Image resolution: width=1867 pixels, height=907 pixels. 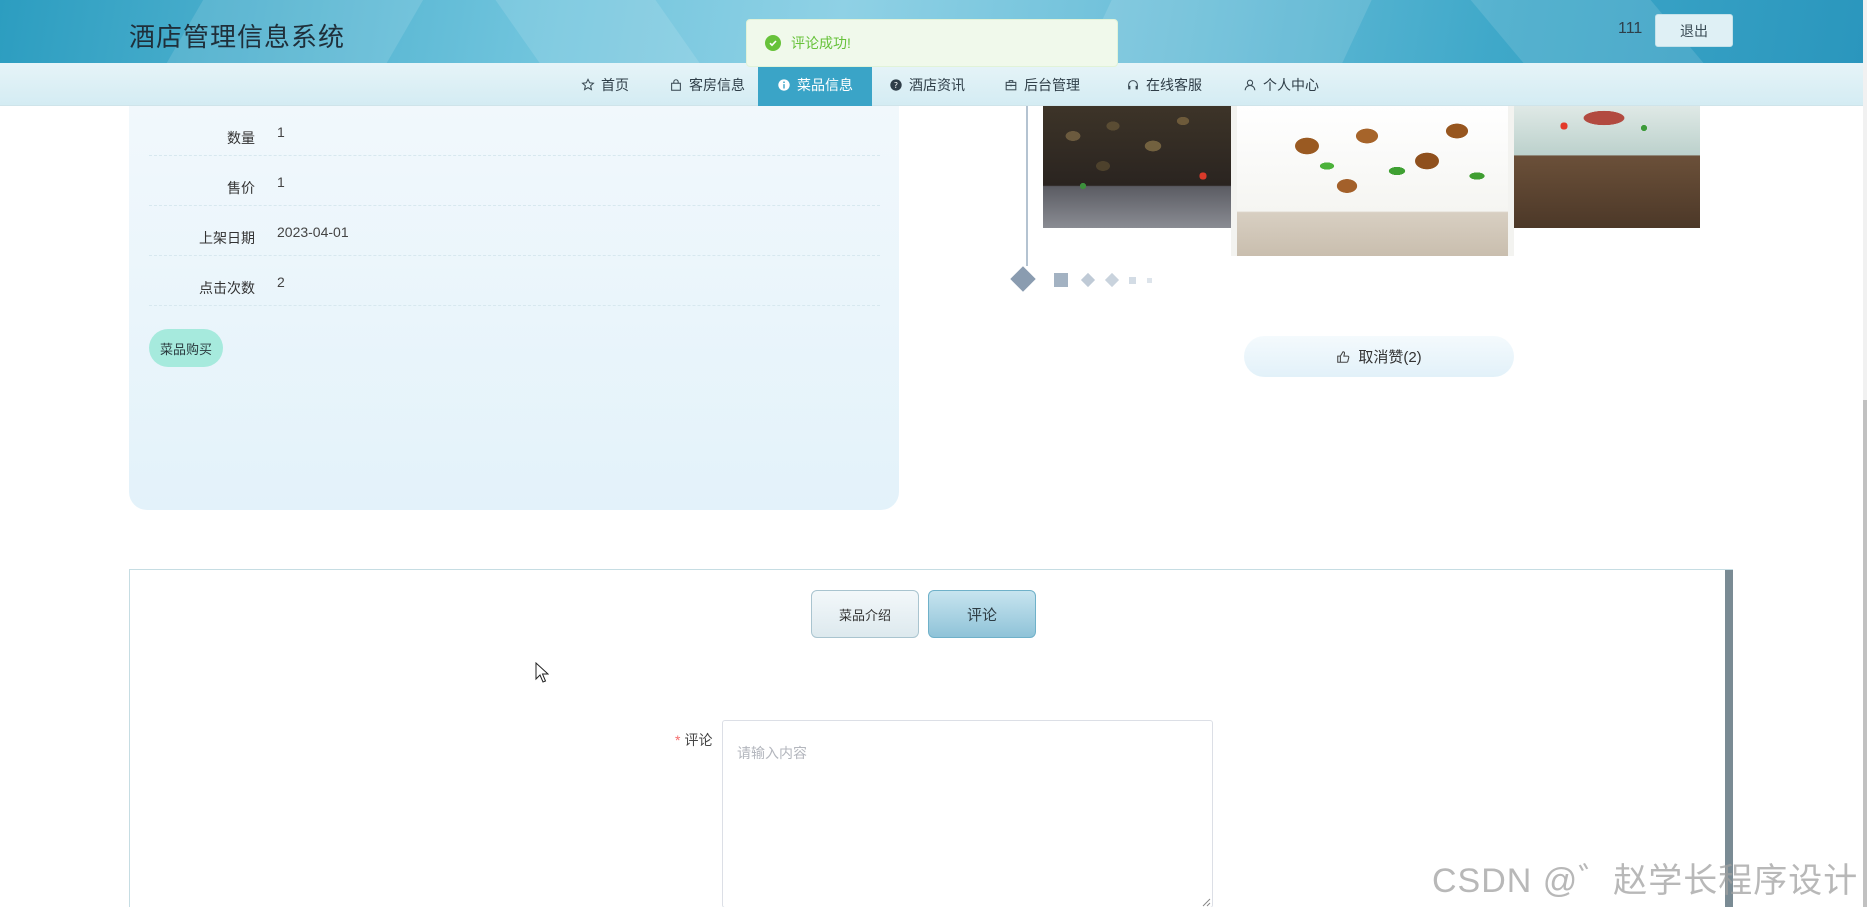 I want to click on unlike-button: 取消赞(2), so click(x=1379, y=356).